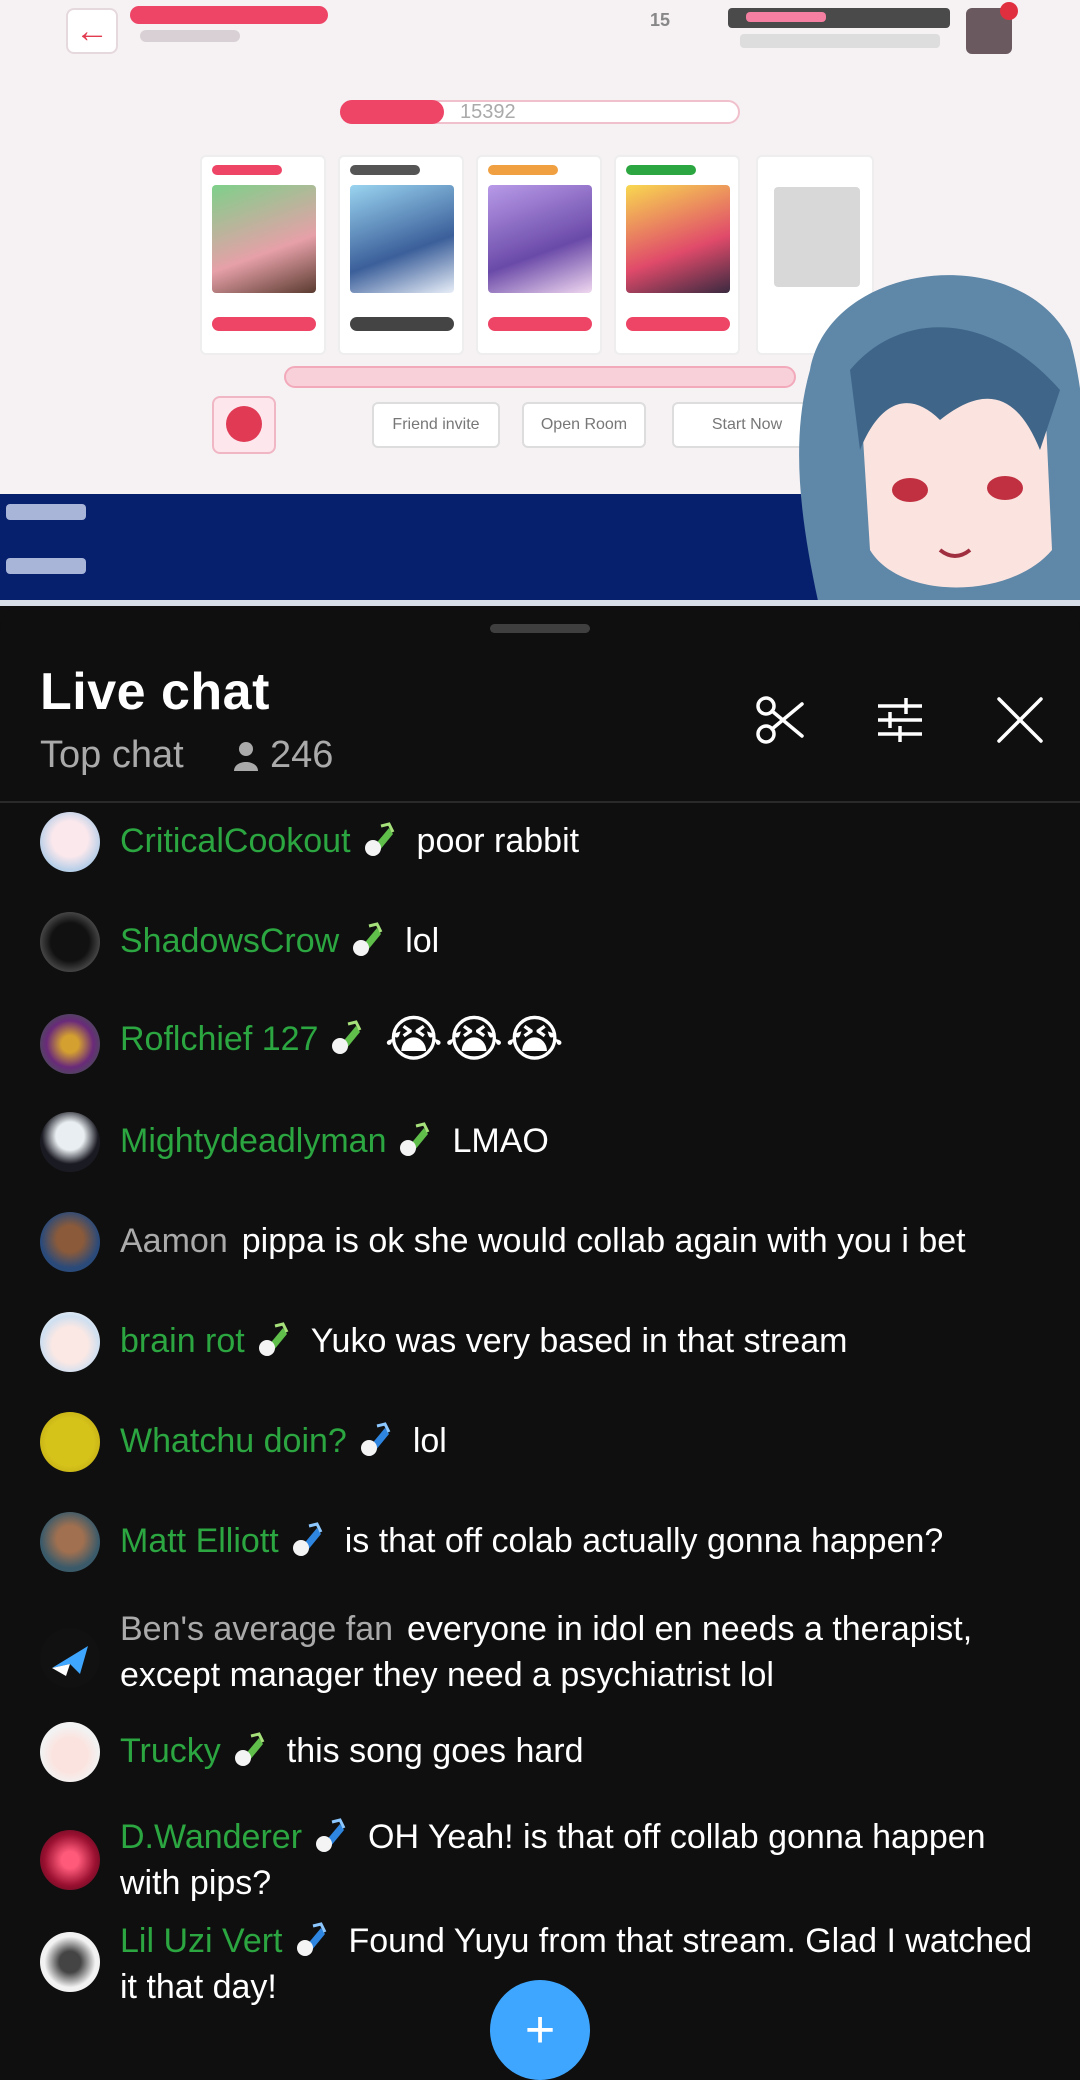  I want to click on close-icon, so click(1020, 720).